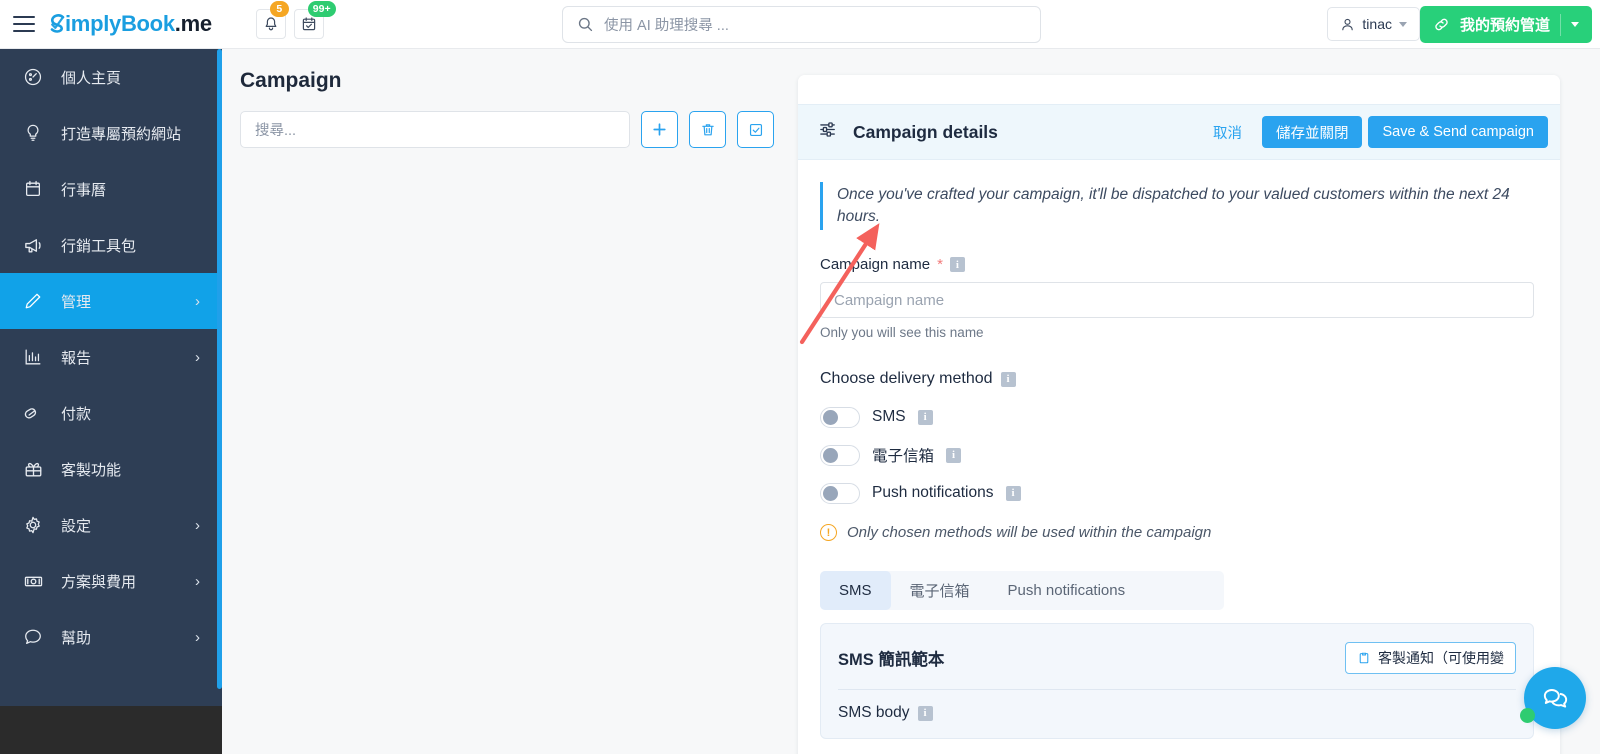 The height and width of the screenshot is (754, 1600). I want to click on user-icon, so click(1348, 24).